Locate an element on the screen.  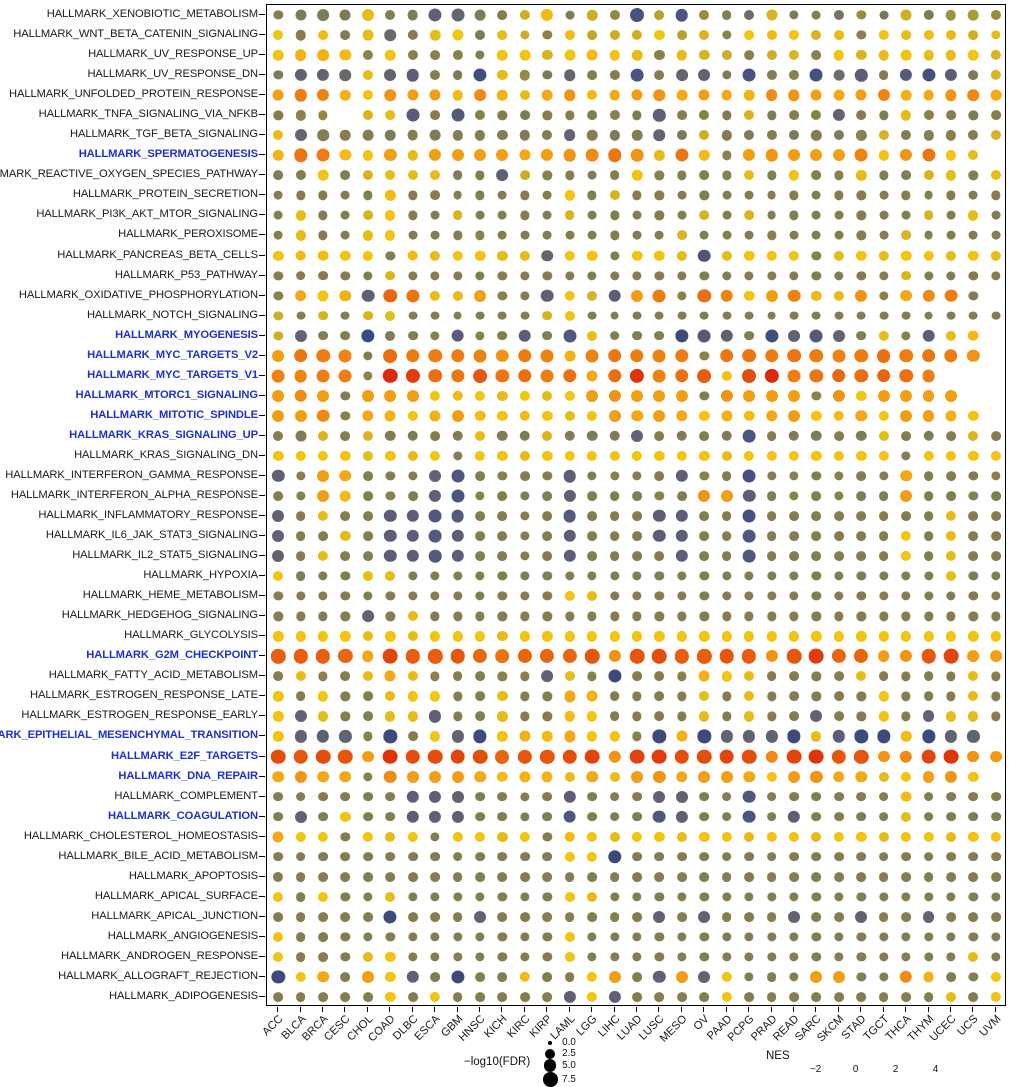
bubble-blca is located at coordinates (300, 796).